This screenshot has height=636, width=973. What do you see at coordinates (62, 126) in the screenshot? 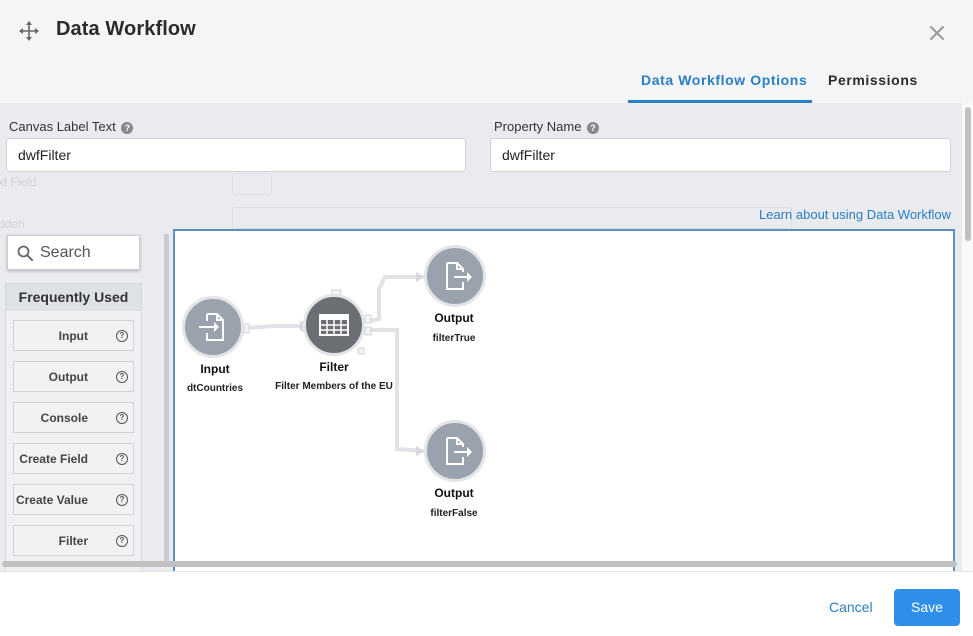
I see `canvas-label-text-label-text: Canvas Label Text` at bounding box center [62, 126].